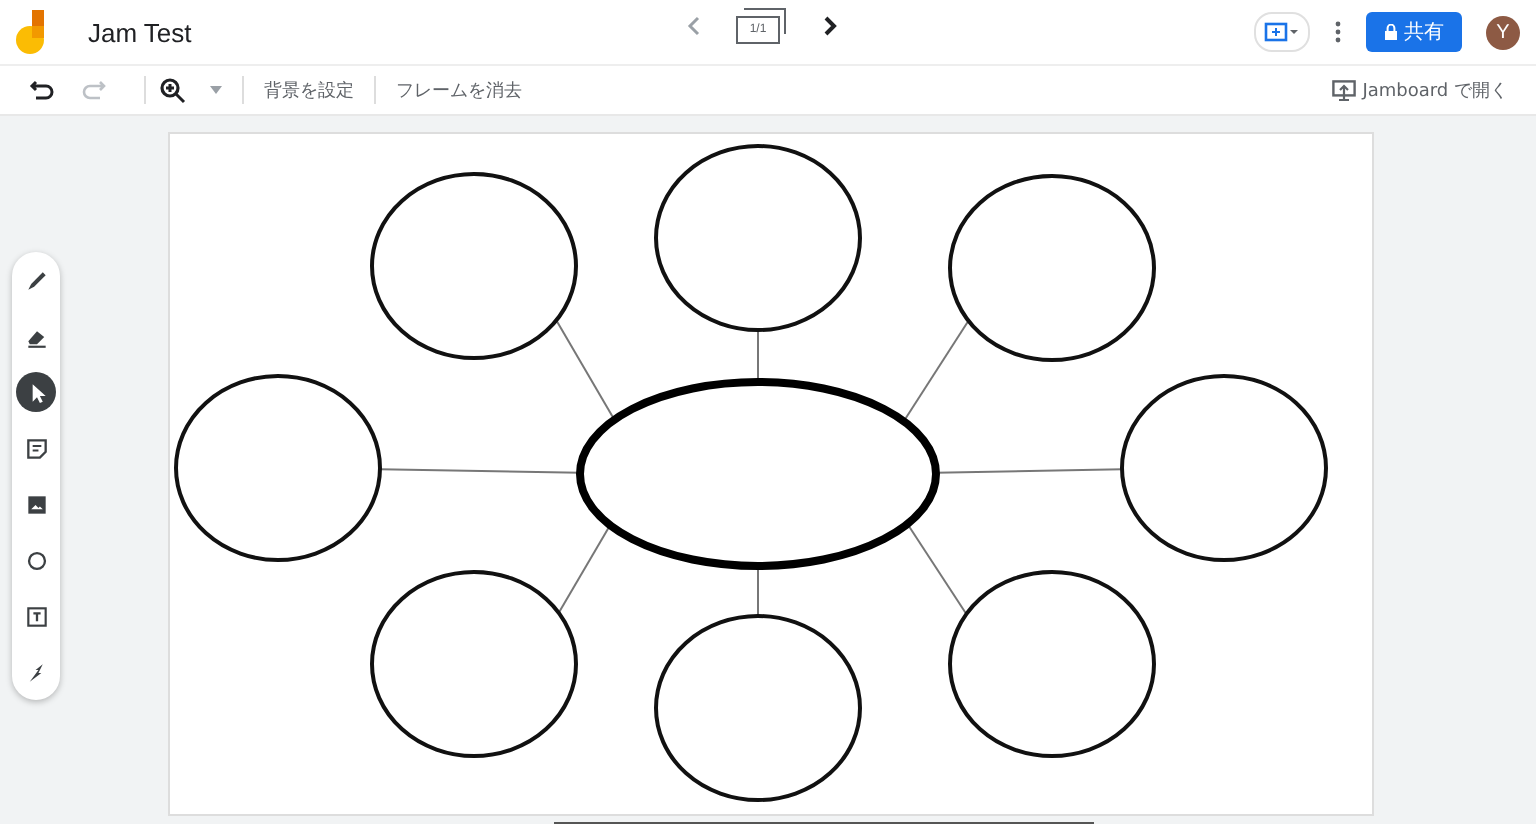 The image size is (1536, 824). I want to click on image-icon, so click(36, 504).